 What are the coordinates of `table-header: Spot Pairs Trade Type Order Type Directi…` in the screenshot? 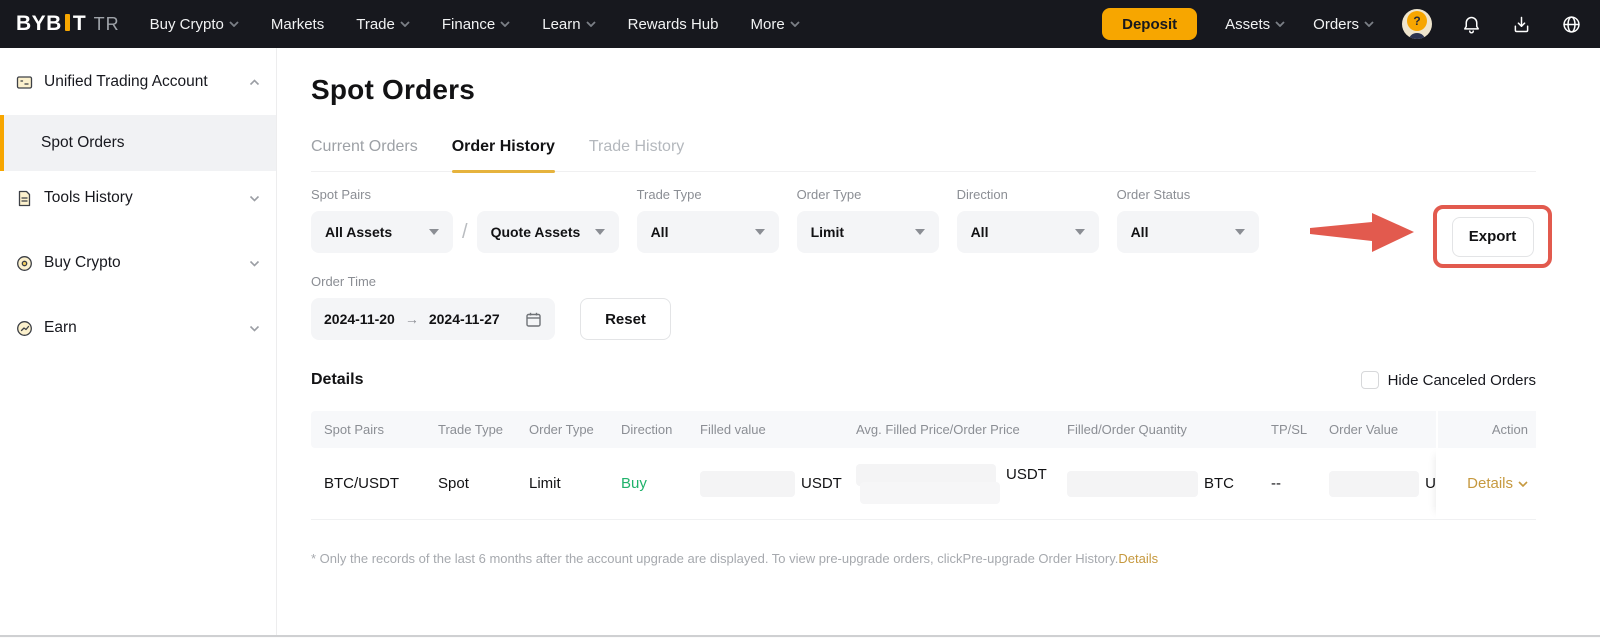 It's located at (923, 429).